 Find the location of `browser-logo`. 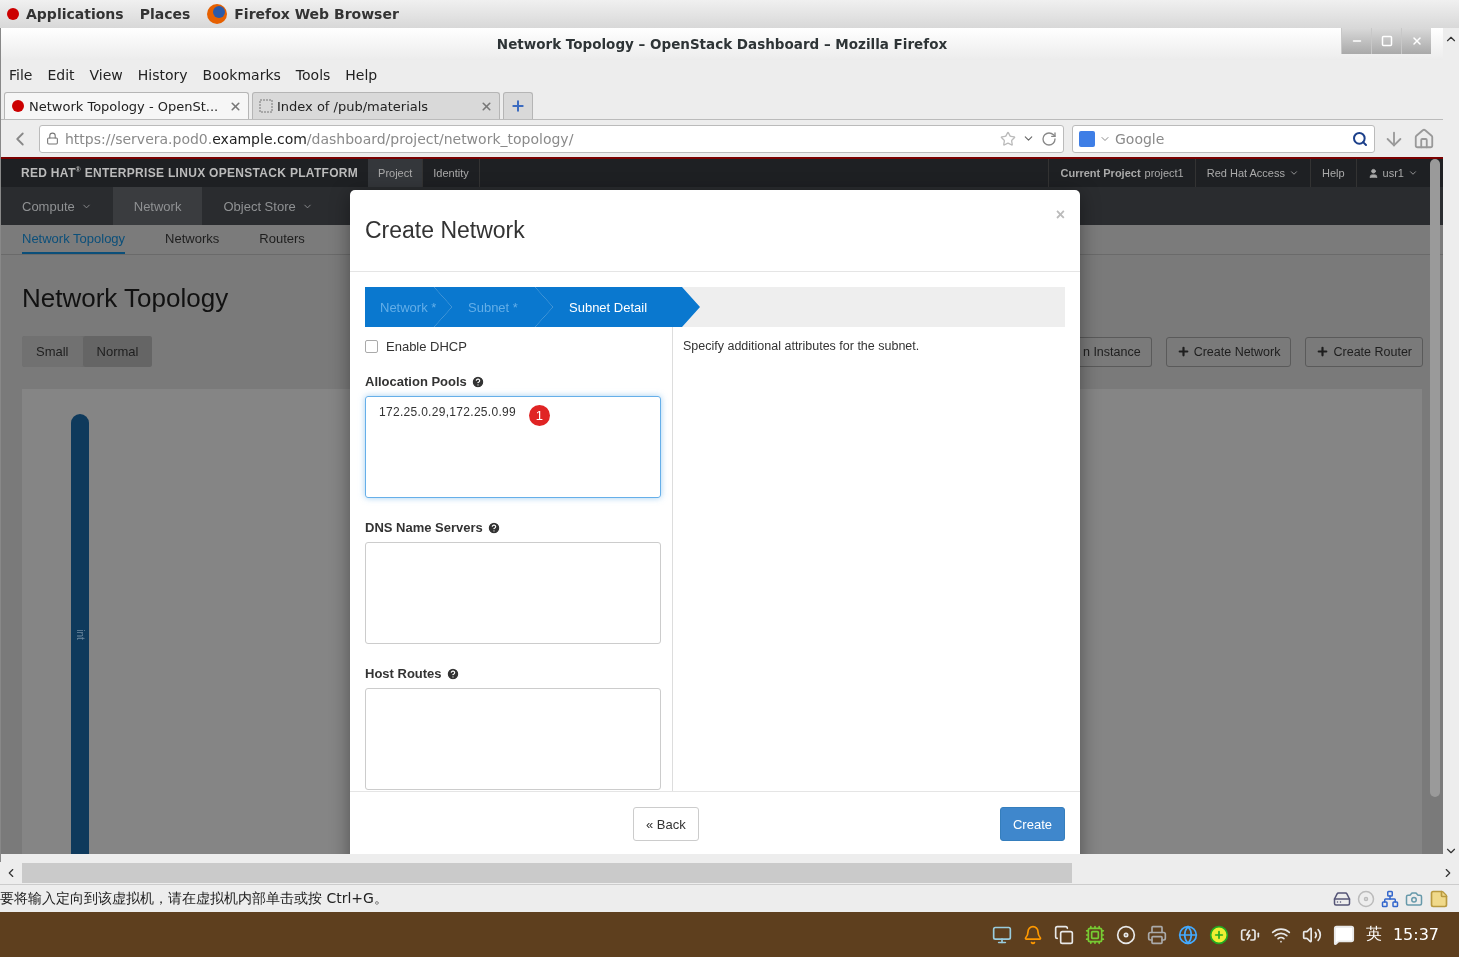

browser-logo is located at coordinates (217, 14).